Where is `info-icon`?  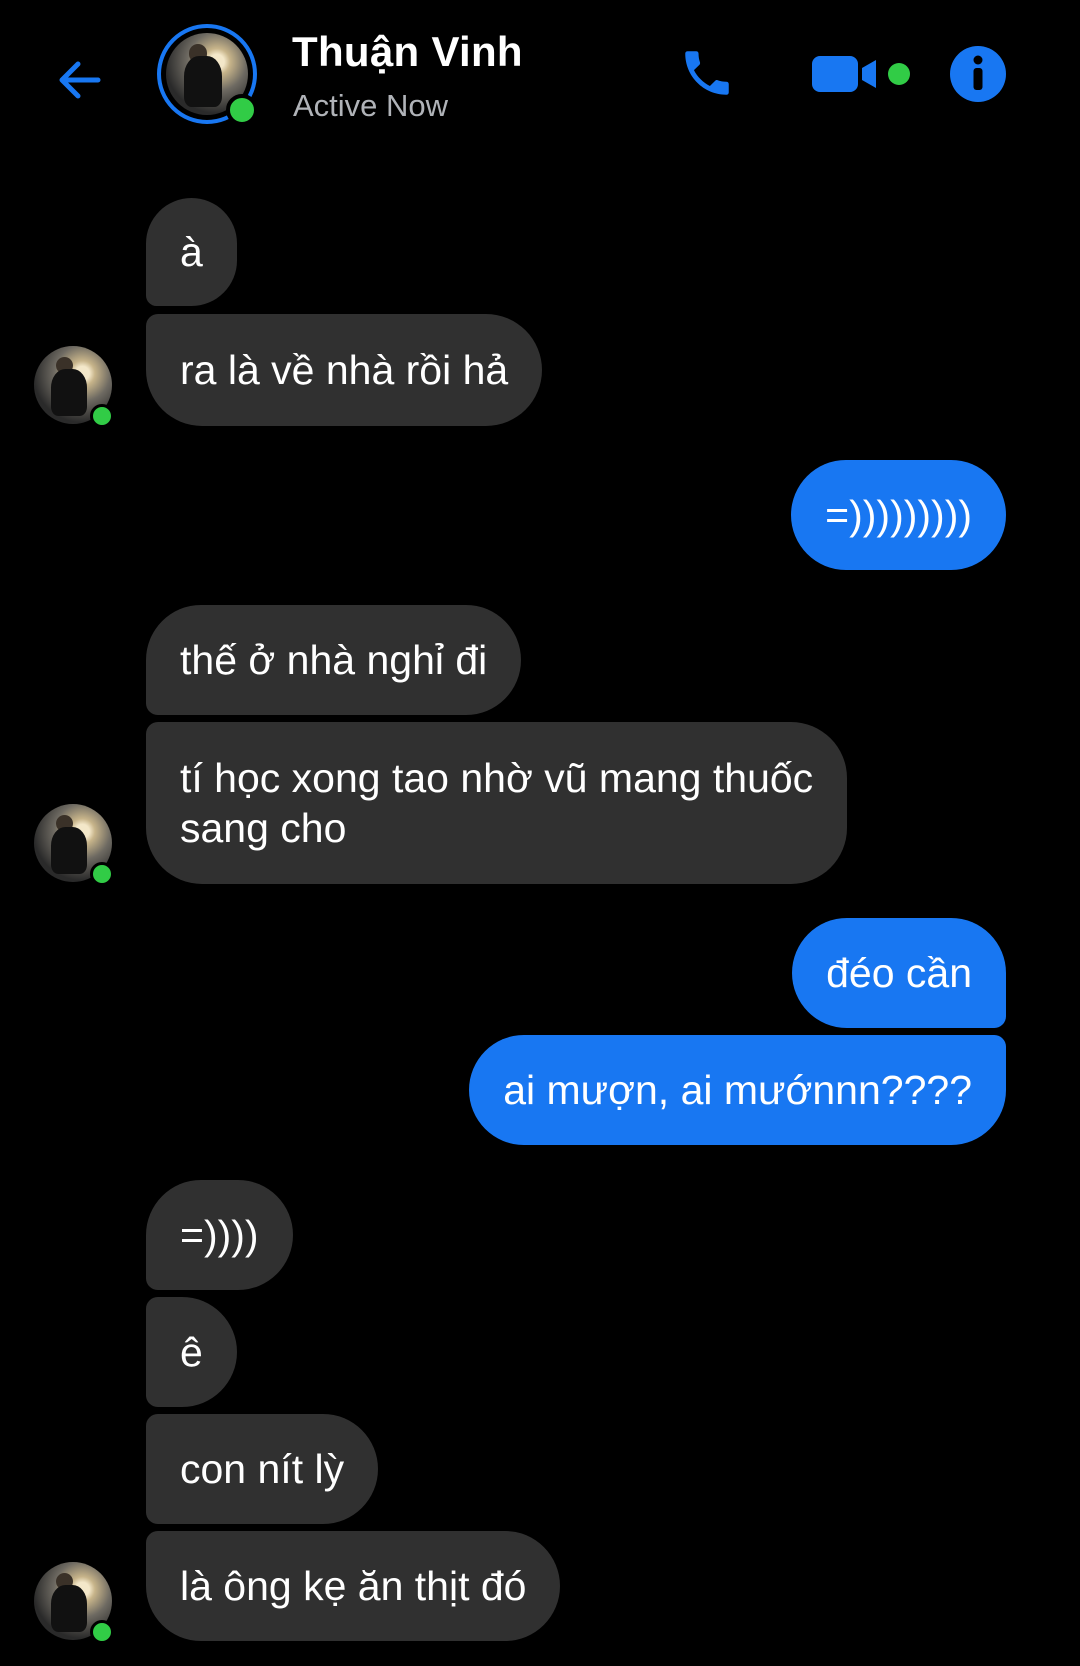 info-icon is located at coordinates (978, 74).